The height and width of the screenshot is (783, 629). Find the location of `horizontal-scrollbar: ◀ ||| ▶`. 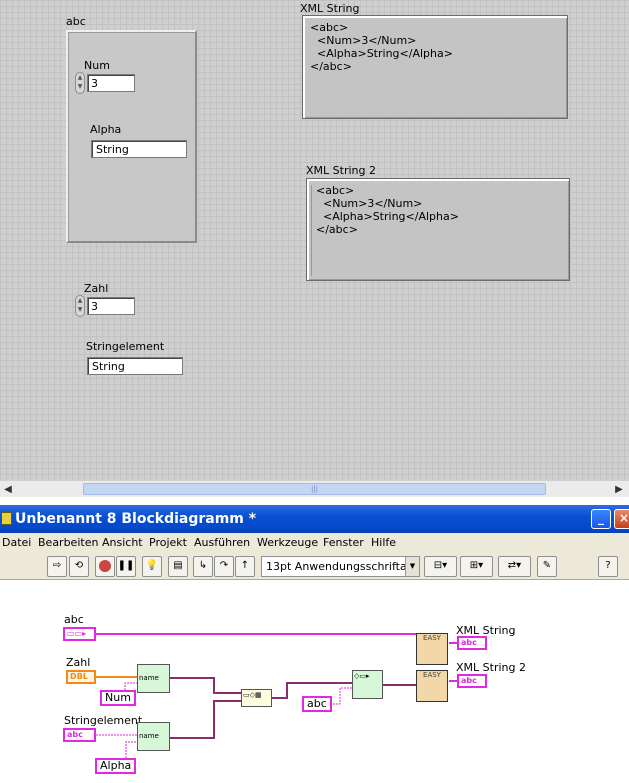

horizontal-scrollbar: ◀ ||| ▶ is located at coordinates (314, 488).